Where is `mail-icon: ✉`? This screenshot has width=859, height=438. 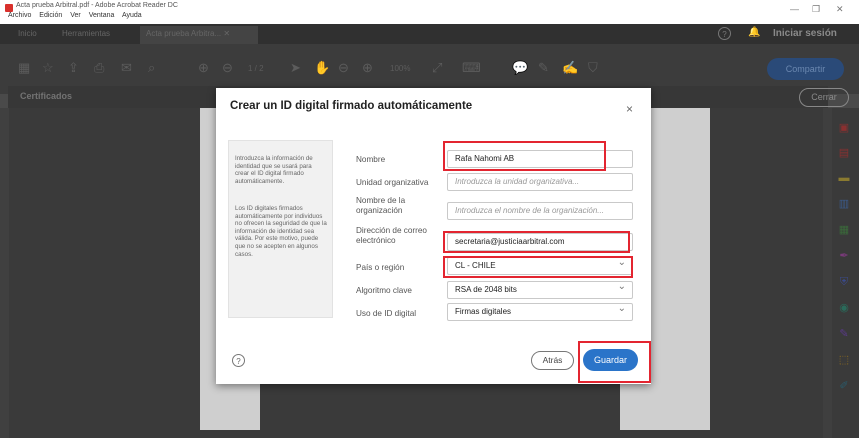
mail-icon: ✉ is located at coordinates (126, 68).